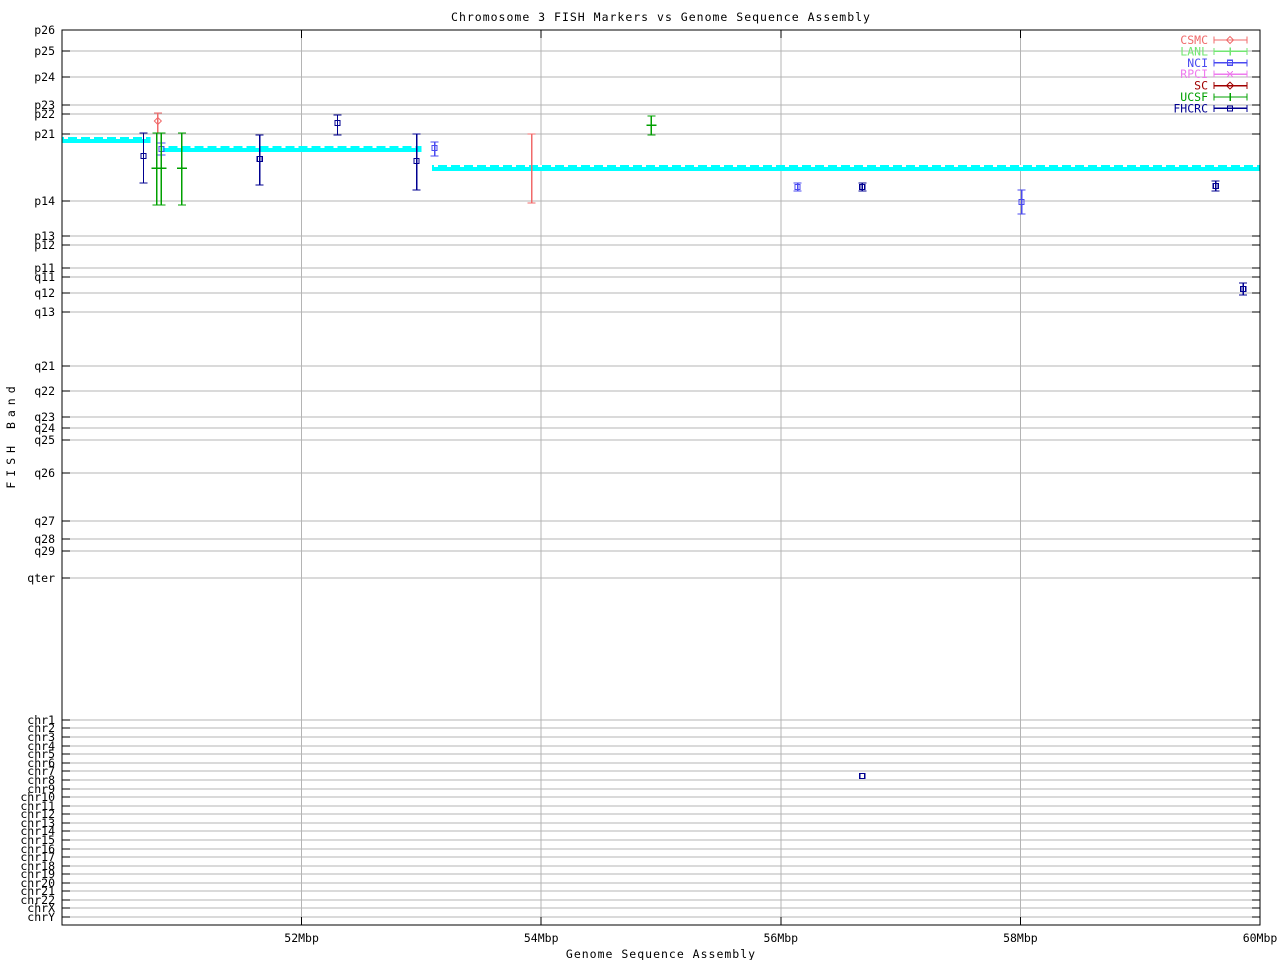  Describe the element at coordinates (41, 578) in the screenshot. I see `y-tick-label-qter: qter` at that location.